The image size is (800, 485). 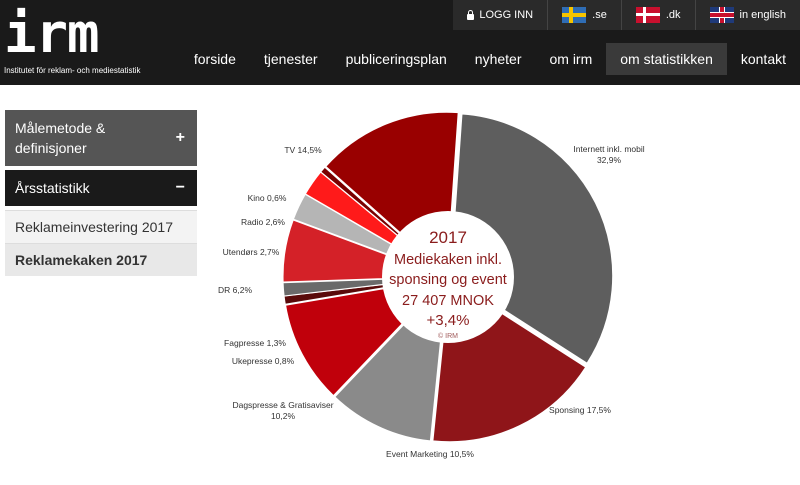 I want to click on nav-om-irm: om irm, so click(x=570, y=59).